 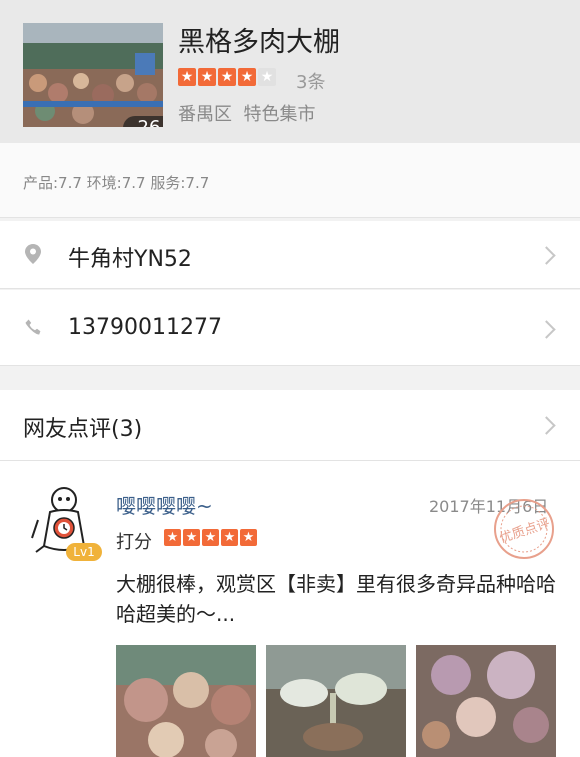 I want to click on score-text: 产品:7.7 环境:7.7 服务:7.7, so click(x=116, y=183).